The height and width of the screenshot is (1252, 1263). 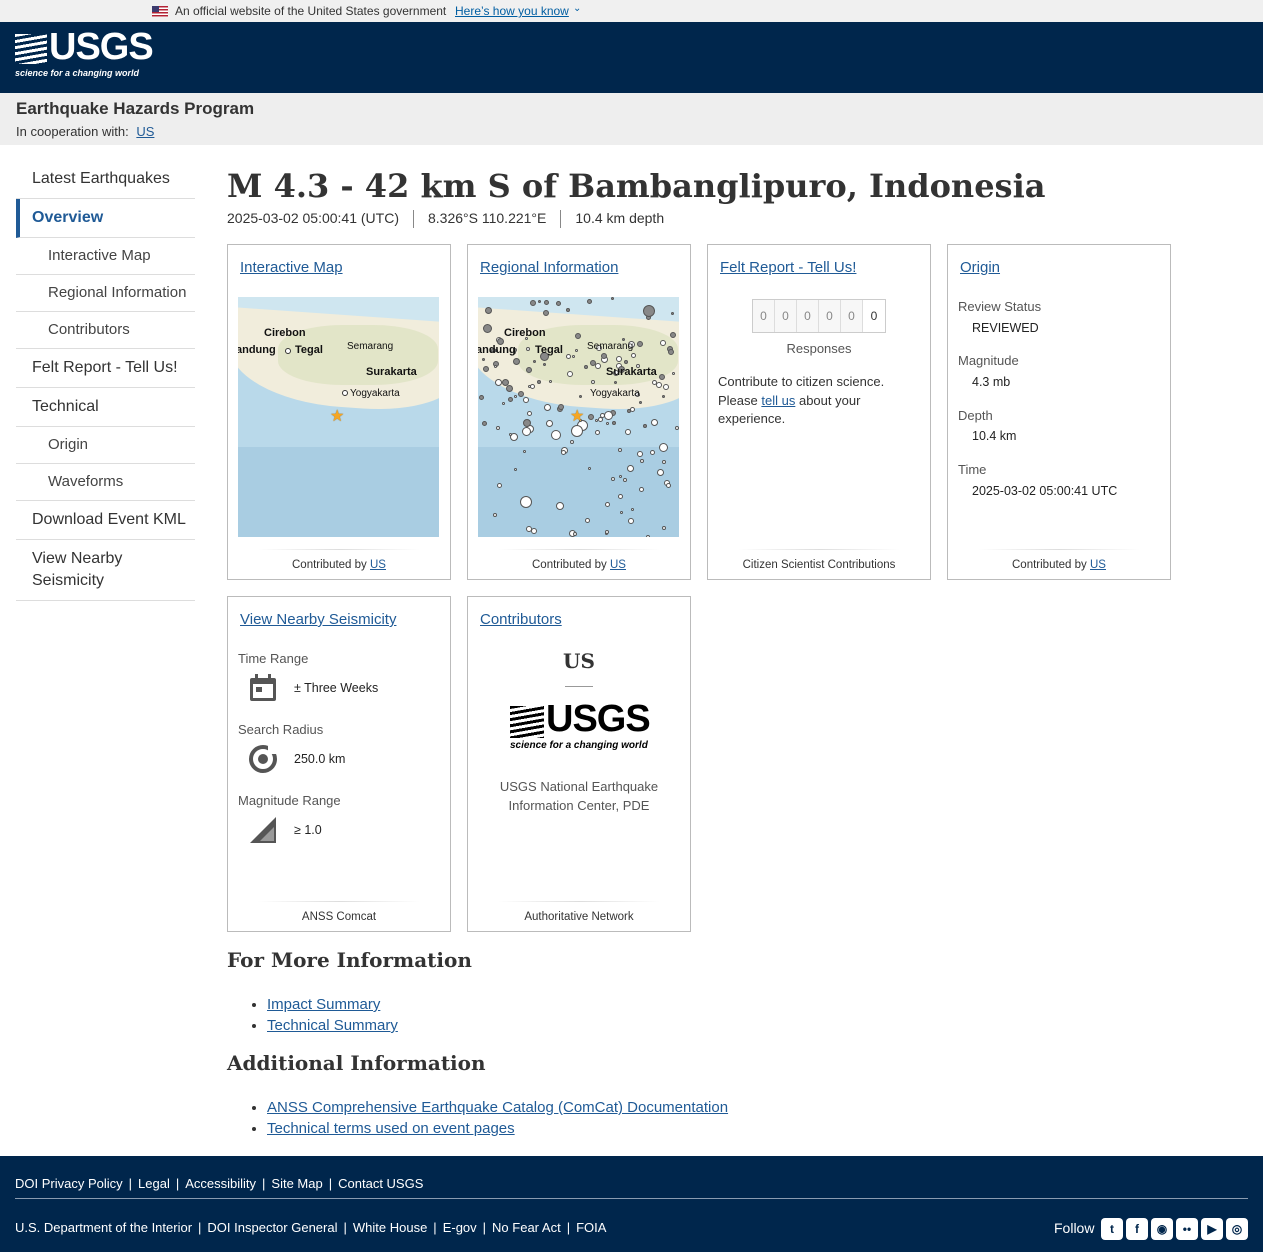 What do you see at coordinates (103, 1227) in the screenshot?
I see `doi-link: U.S. Department of the Interior` at bounding box center [103, 1227].